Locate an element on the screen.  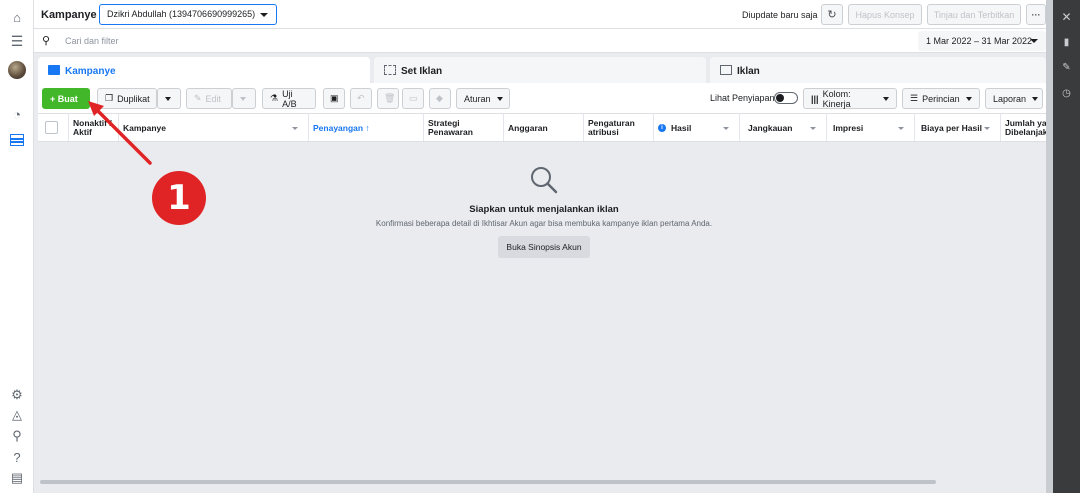
update-status: Diupdate baru saja is located at coordinates (780, 15).